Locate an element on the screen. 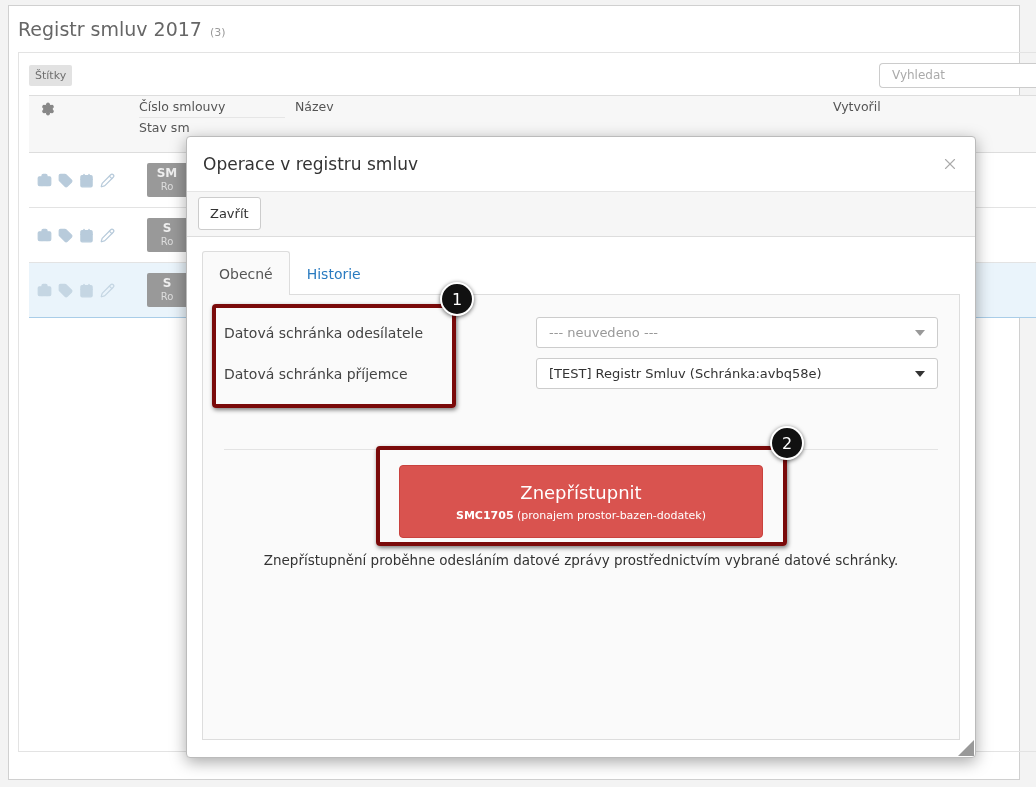  select-field: [TEST] Registr Smluv (Schránka:avbq58e) is located at coordinates (737, 373).